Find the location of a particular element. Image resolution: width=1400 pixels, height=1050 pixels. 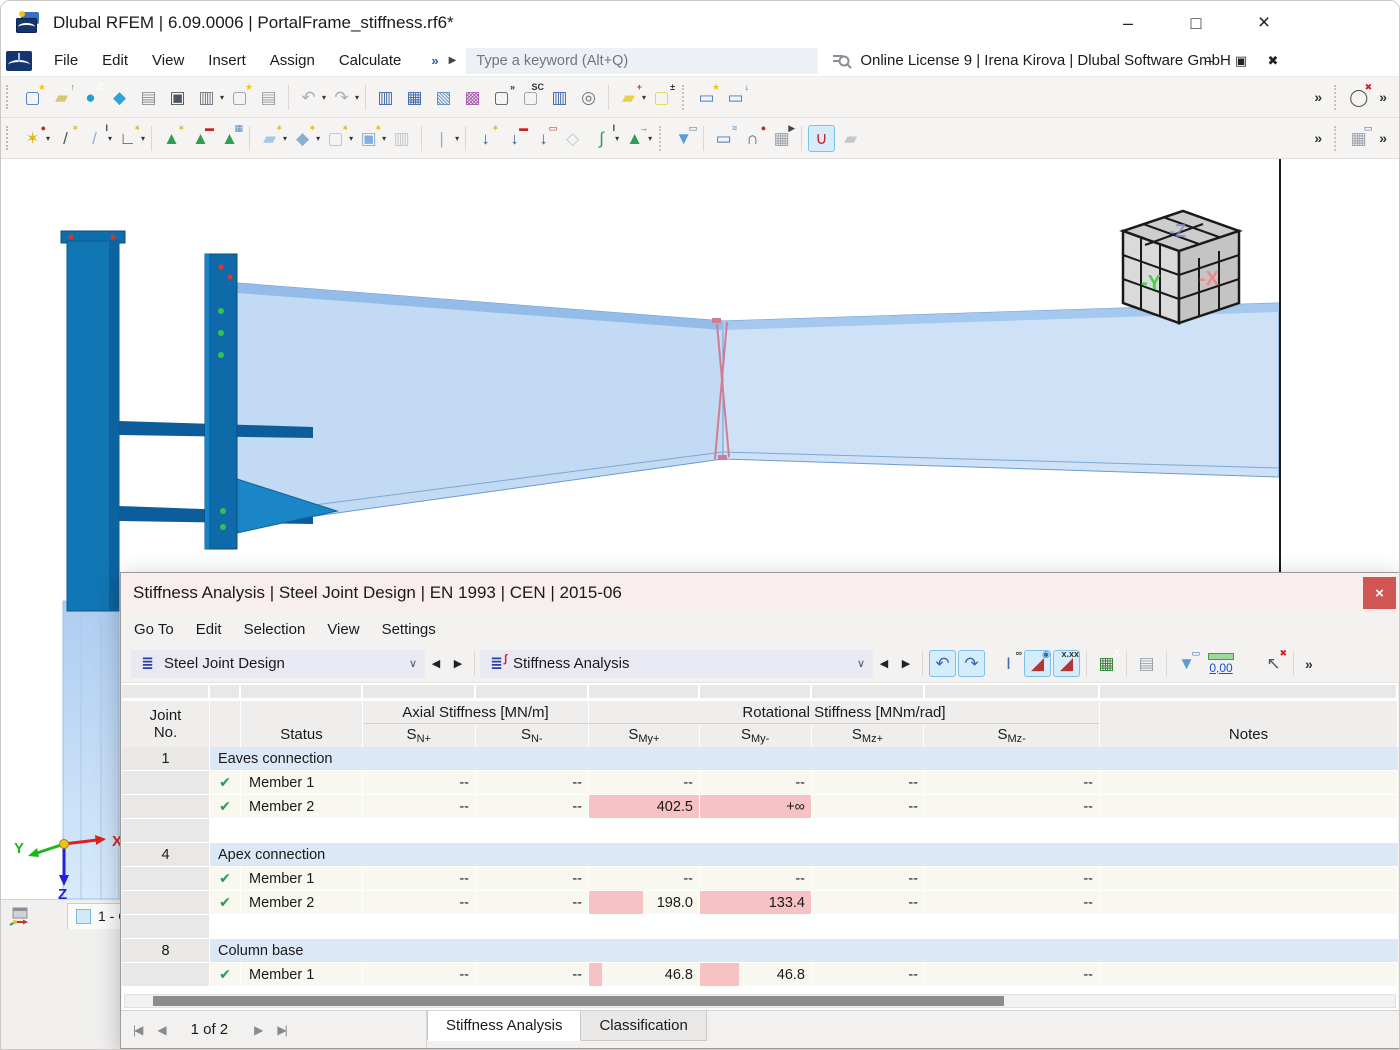

close-button: × is located at coordinates (1264, 23).